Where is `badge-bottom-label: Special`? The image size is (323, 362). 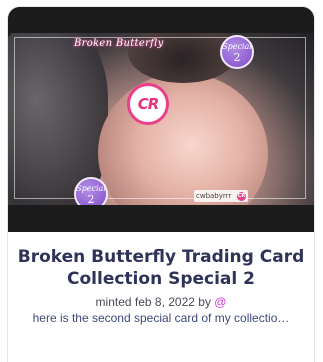
badge-bottom-label: Special is located at coordinates (91, 188).